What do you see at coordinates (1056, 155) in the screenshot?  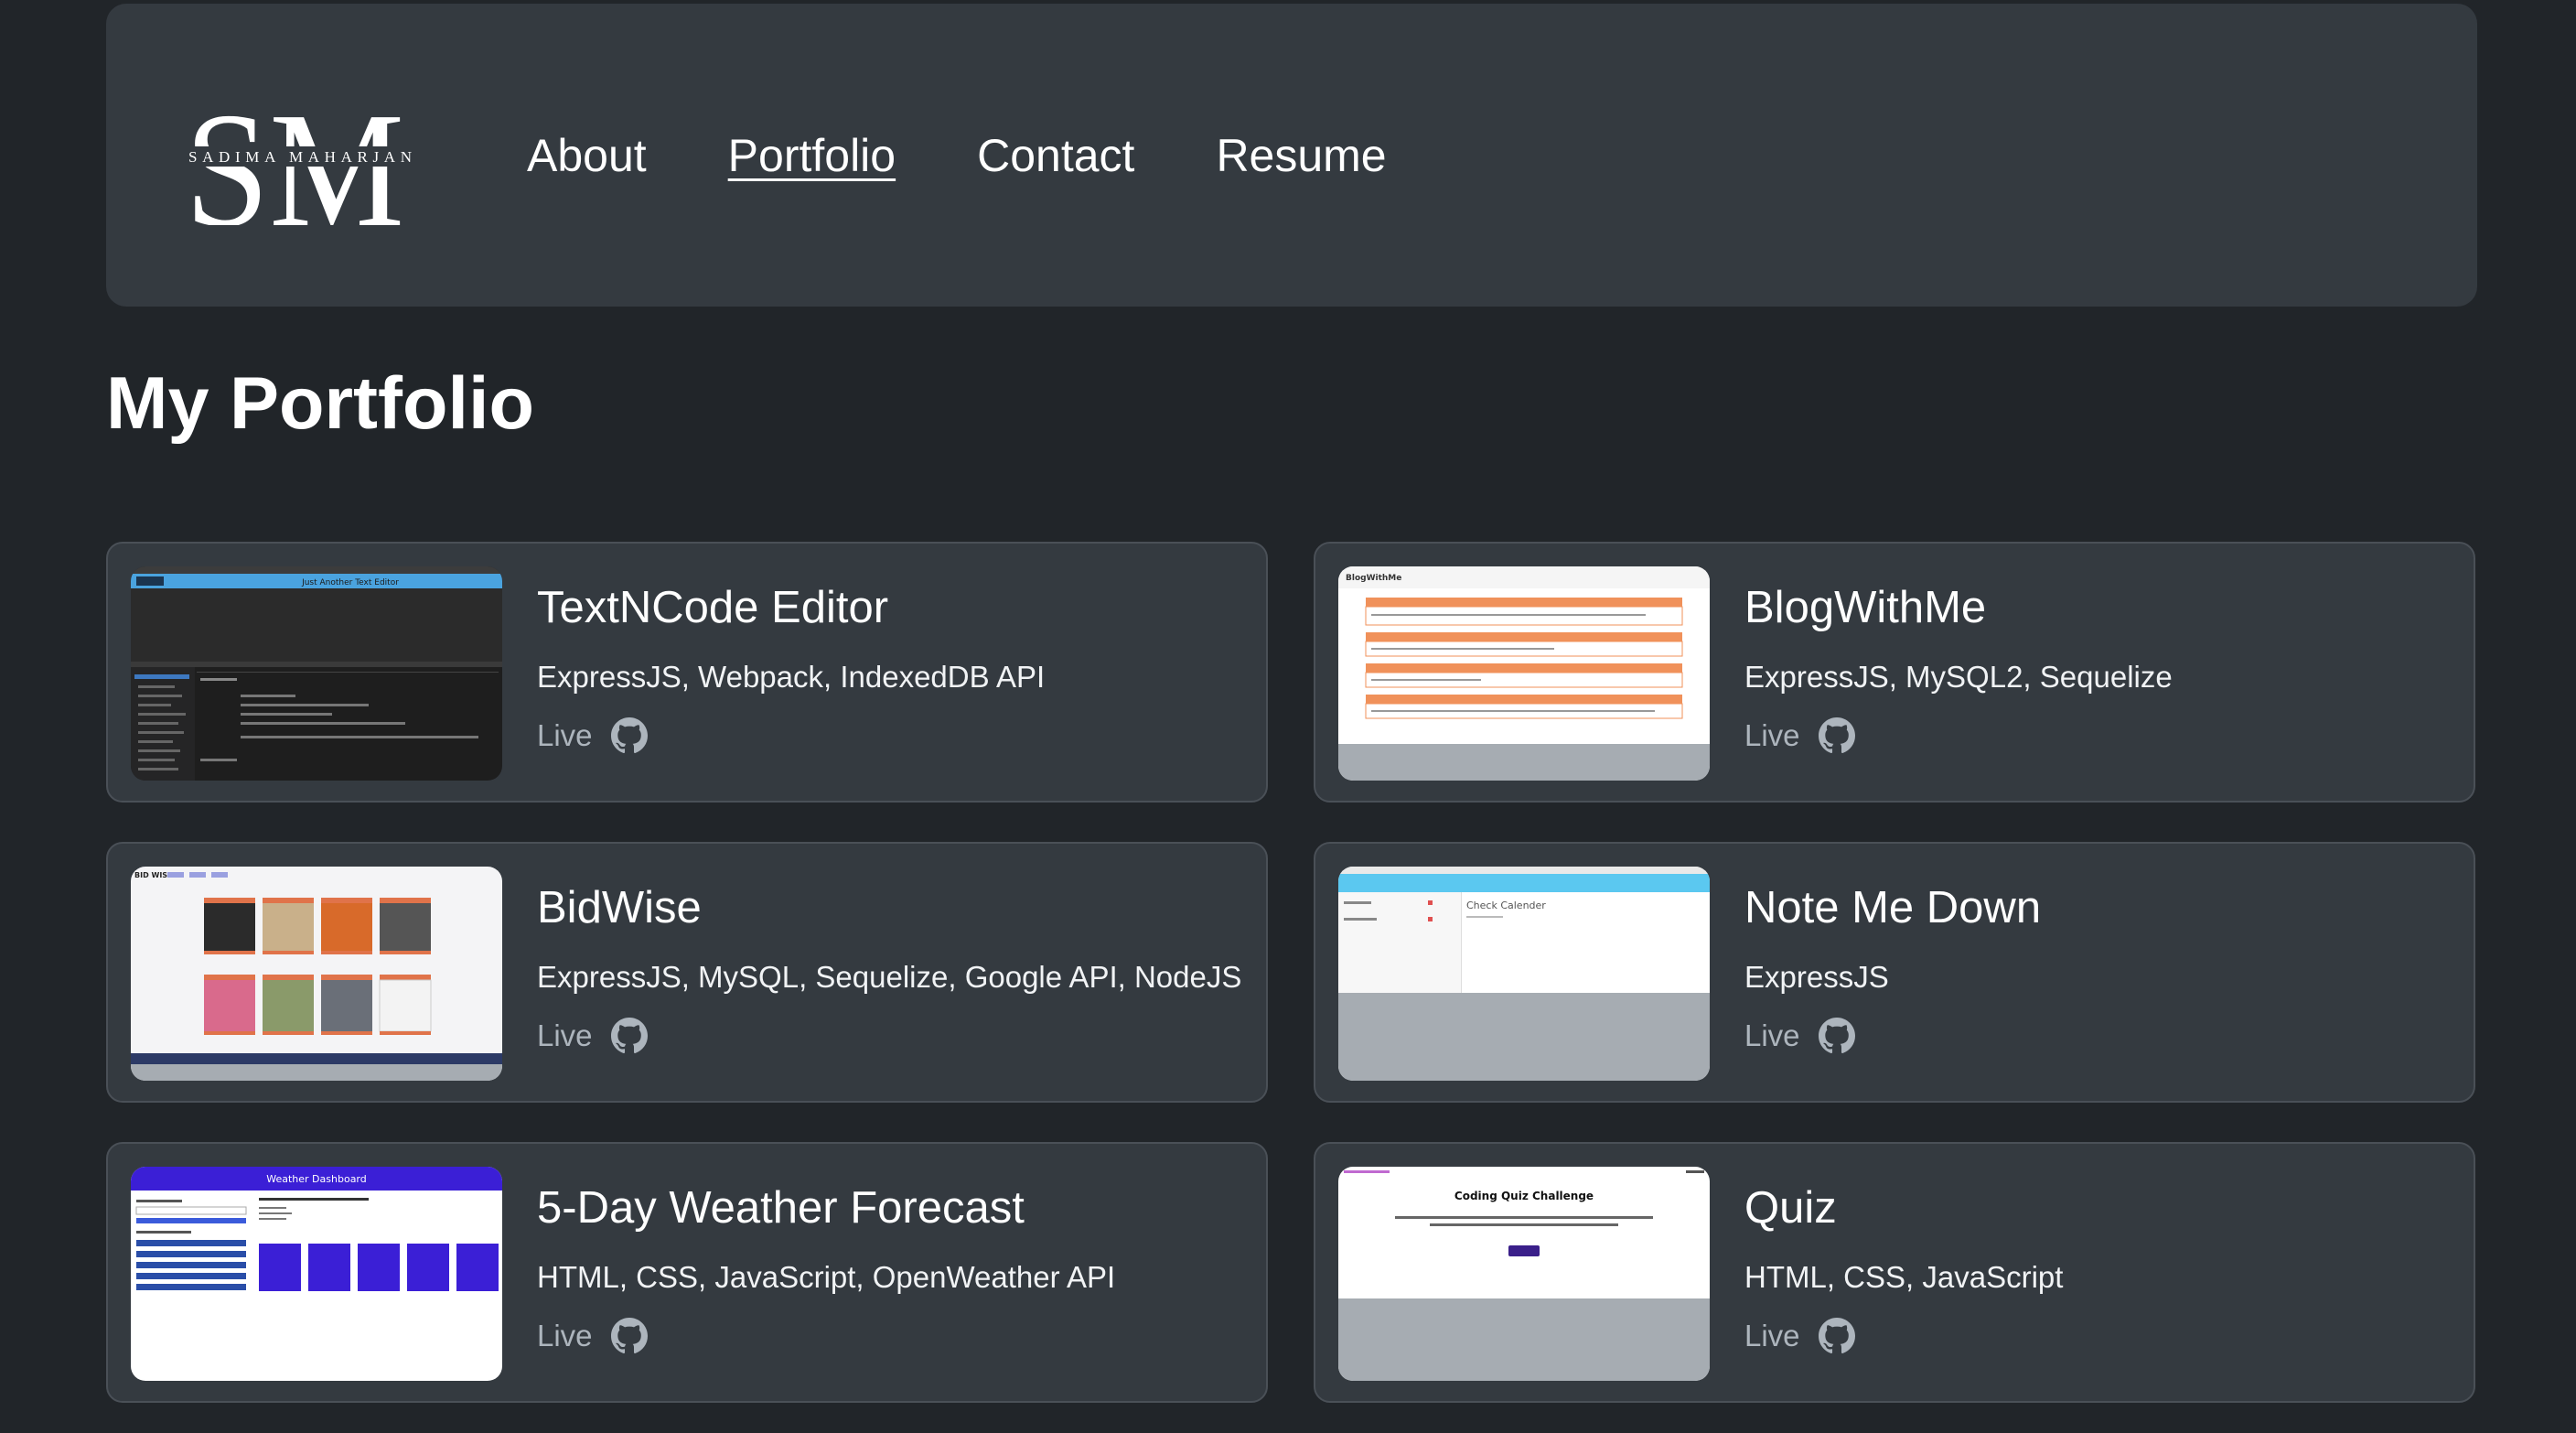 I see `nav-contact-link: Contact` at bounding box center [1056, 155].